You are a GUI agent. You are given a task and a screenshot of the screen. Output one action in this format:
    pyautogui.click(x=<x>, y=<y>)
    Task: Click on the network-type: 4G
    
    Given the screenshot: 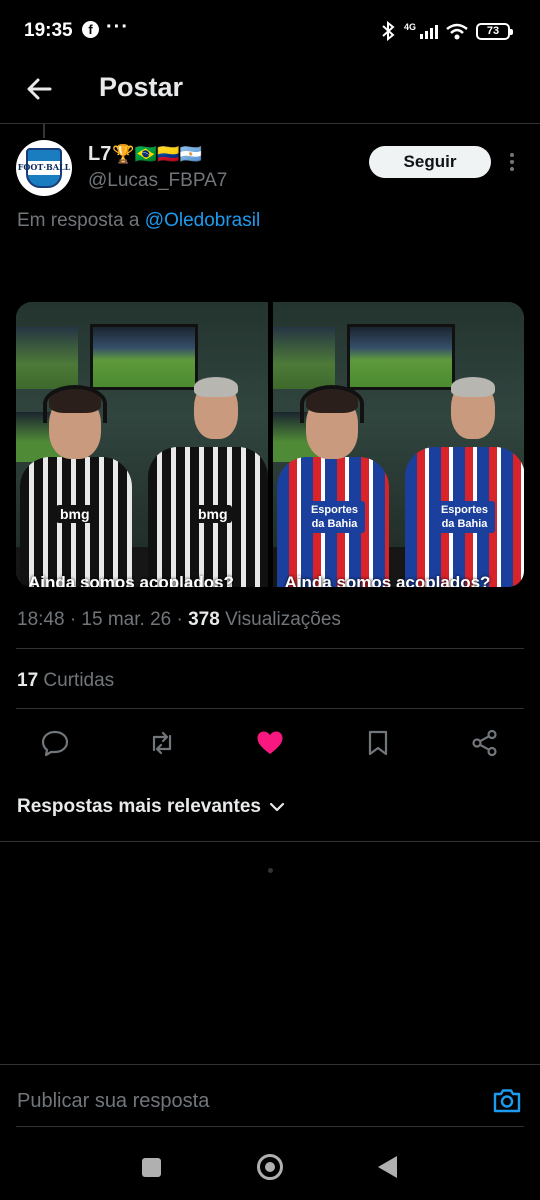 What is the action you would take?
    pyautogui.click(x=409, y=27)
    